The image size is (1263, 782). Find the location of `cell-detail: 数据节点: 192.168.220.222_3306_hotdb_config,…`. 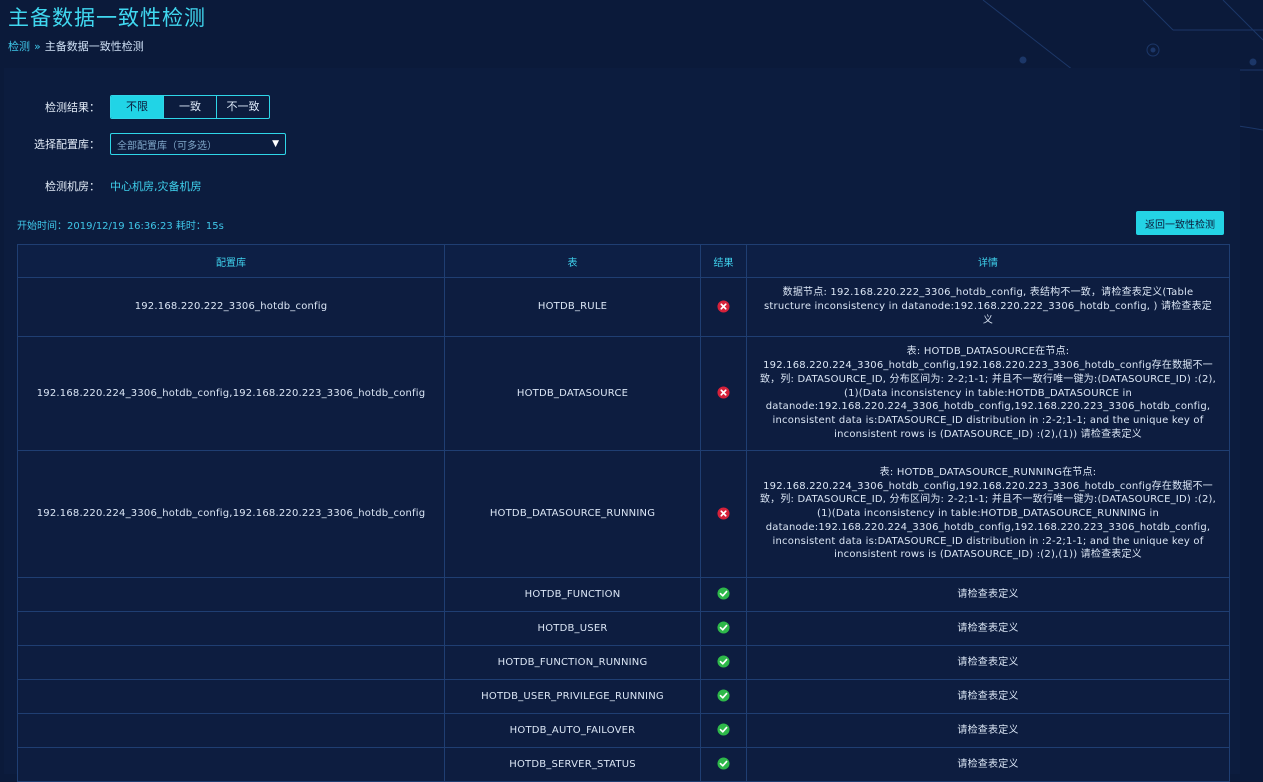

cell-detail: 数据节点: 192.168.220.222_3306_hotdb_config,… is located at coordinates (988, 307).